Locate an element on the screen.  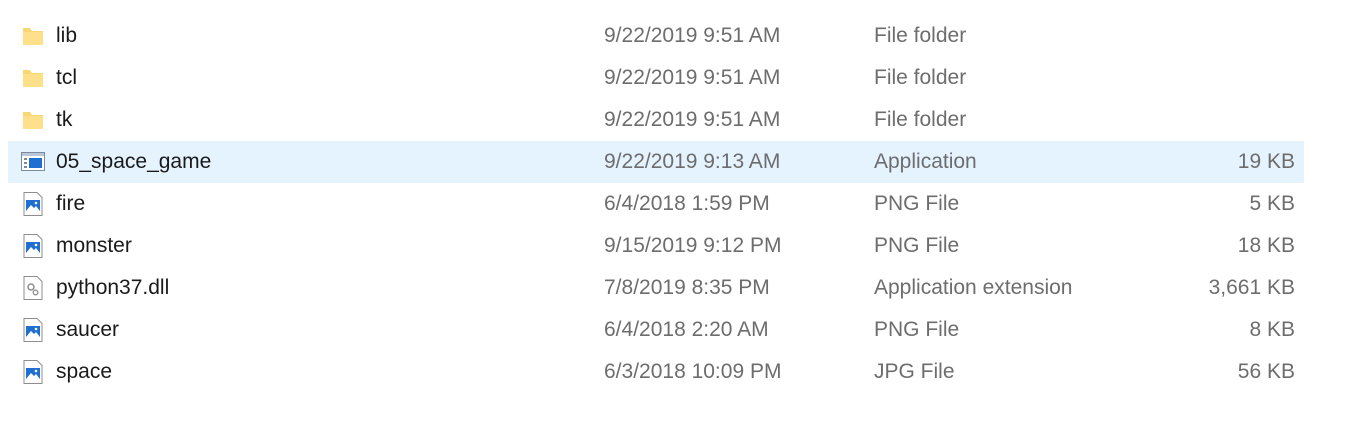
file-date-modified: 6/3/2018 10:09 PM is located at coordinates (693, 371).